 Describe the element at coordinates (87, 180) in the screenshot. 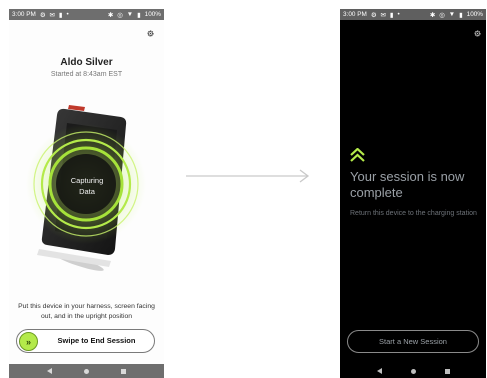

I see `capturing-line-1: Capturing` at that location.